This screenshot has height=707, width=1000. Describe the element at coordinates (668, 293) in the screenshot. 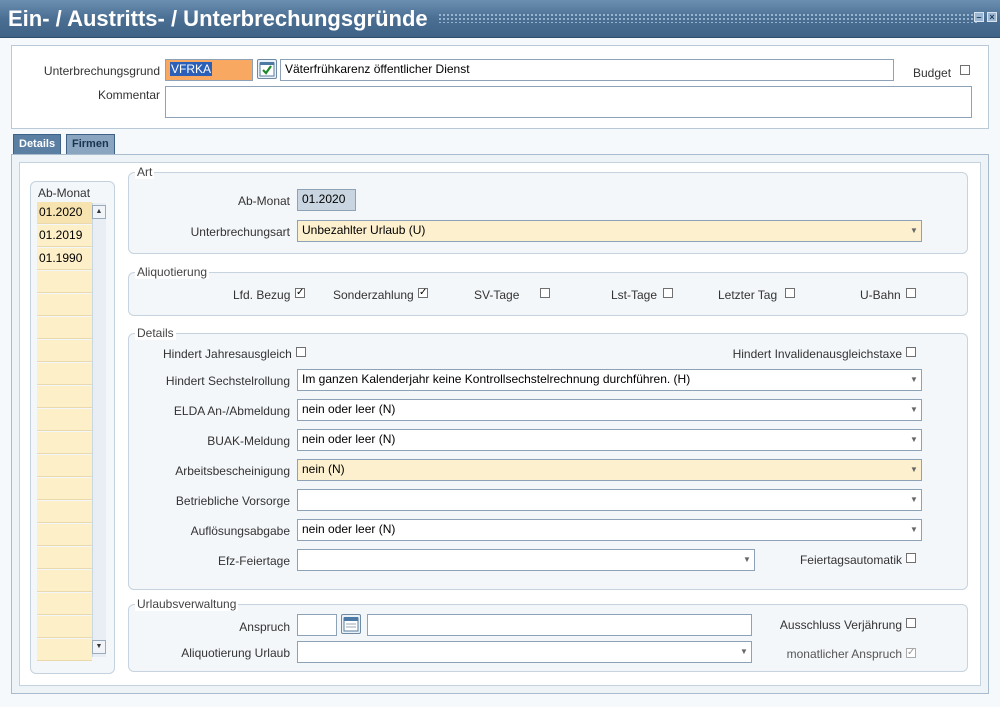

I see `lst-tage-checkbox` at that location.